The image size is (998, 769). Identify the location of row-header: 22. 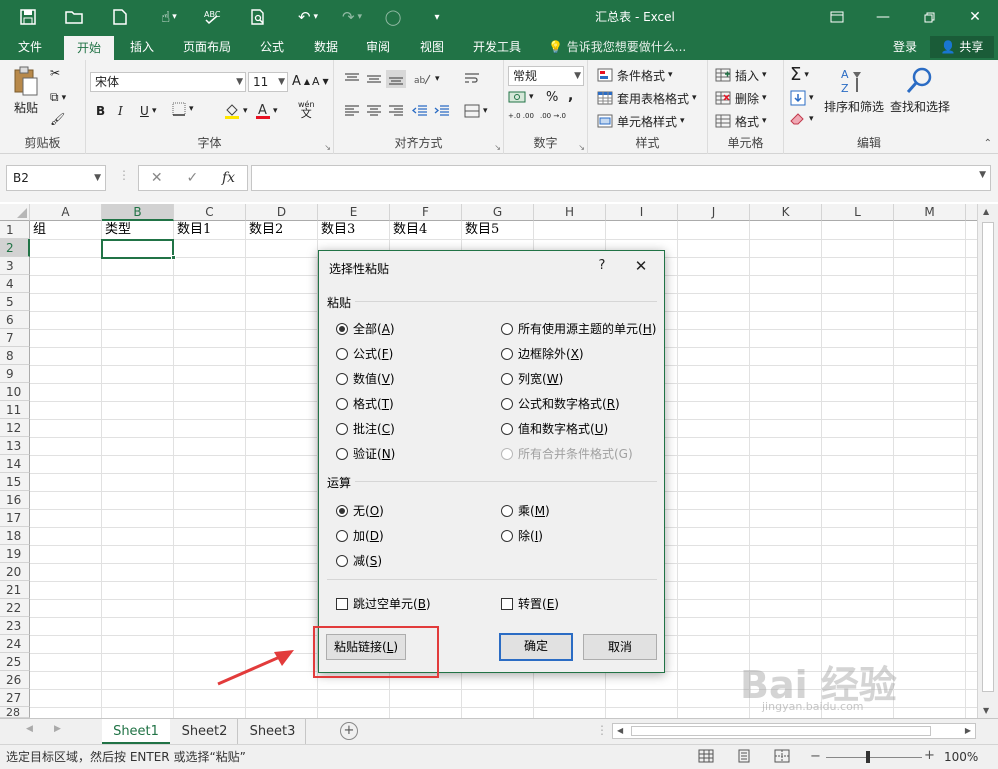
(15, 608).